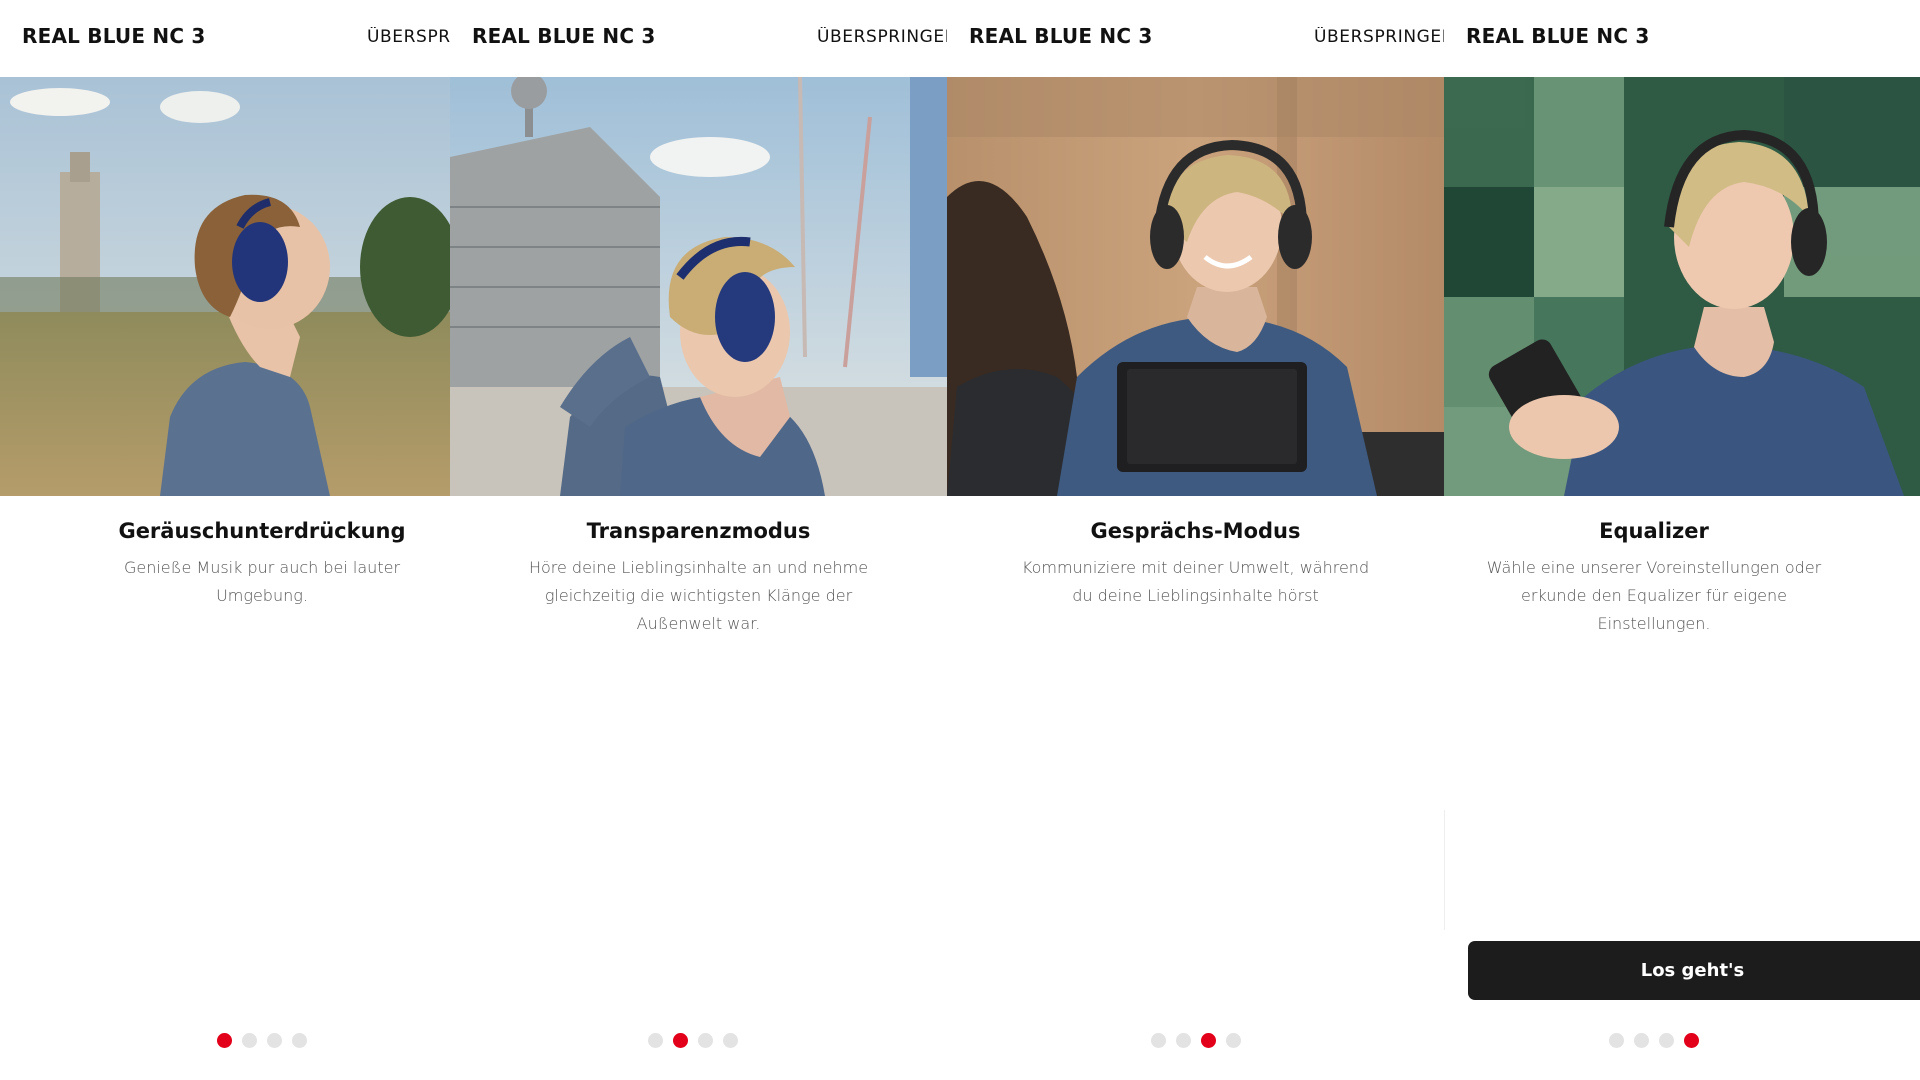 The height and width of the screenshot is (1080, 1920). Describe the element at coordinates (1195, 567) in the screenshot. I see `description-line: Kommuniziere mit deiner Umwelt, während` at that location.